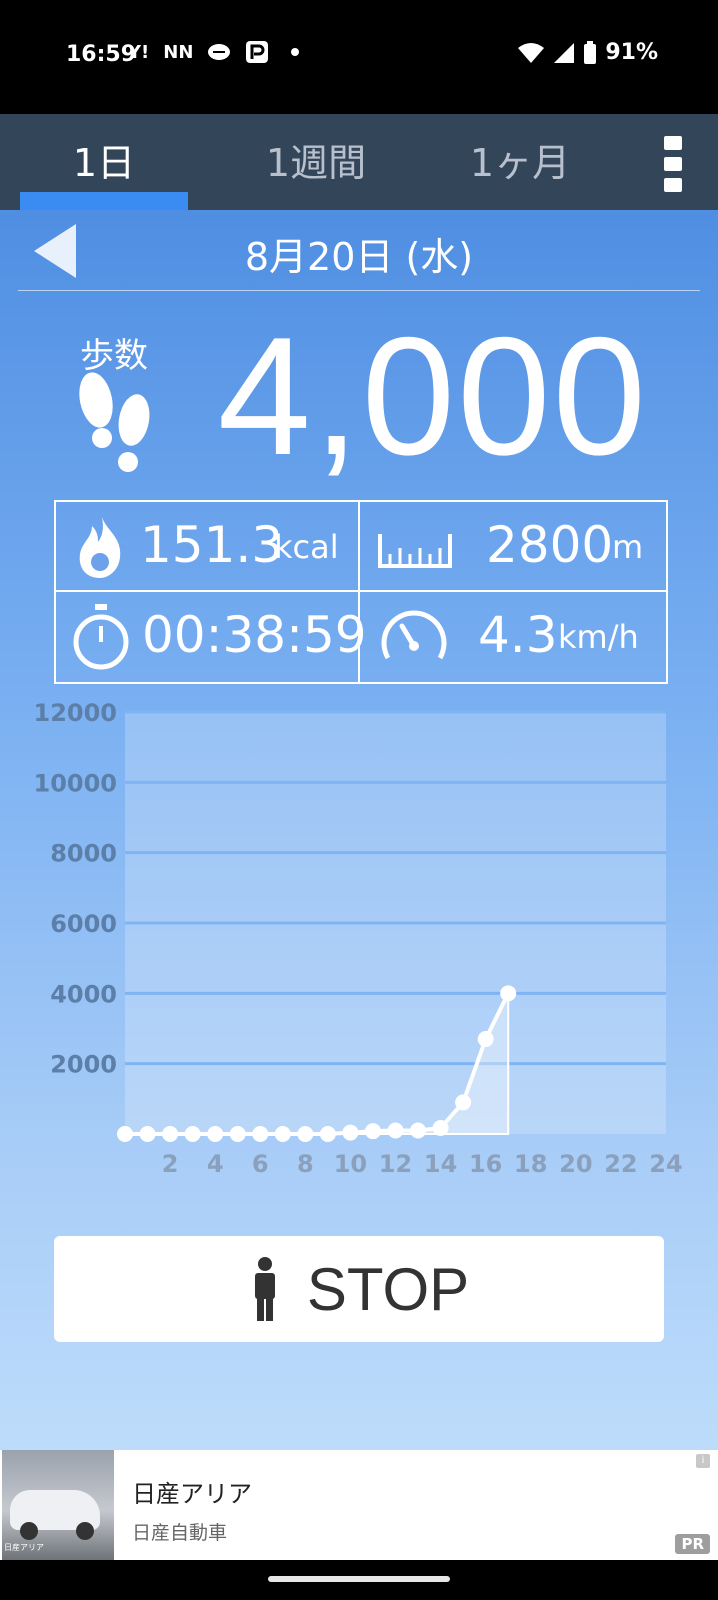 The height and width of the screenshot is (1600, 718). I want to click on x-tick-label: 14, so click(440, 1164).